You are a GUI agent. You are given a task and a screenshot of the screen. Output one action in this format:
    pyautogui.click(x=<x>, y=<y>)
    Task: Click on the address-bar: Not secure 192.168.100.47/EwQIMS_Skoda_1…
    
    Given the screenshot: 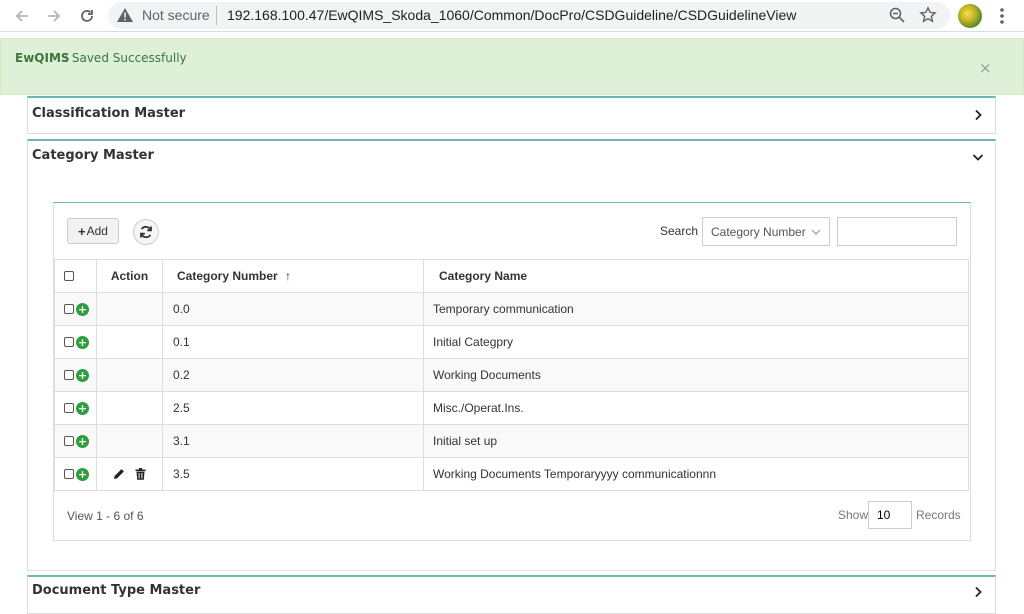 What is the action you would take?
    pyautogui.click(x=529, y=15)
    